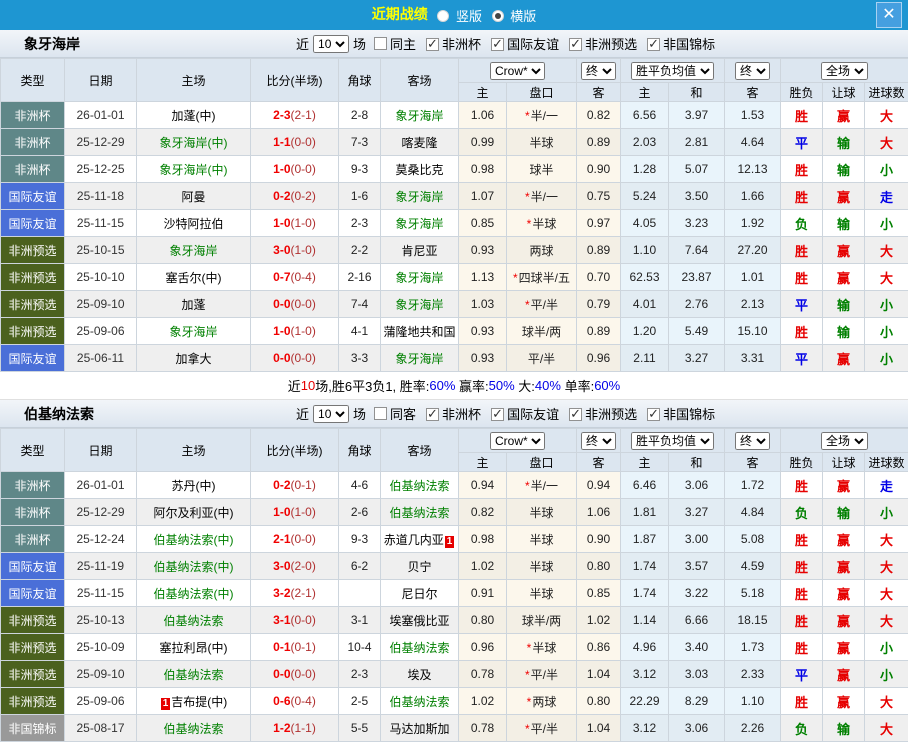 The height and width of the screenshot is (751, 908). Describe the element at coordinates (607, 385) in the screenshot. I see `summary-segment: 60%` at that location.